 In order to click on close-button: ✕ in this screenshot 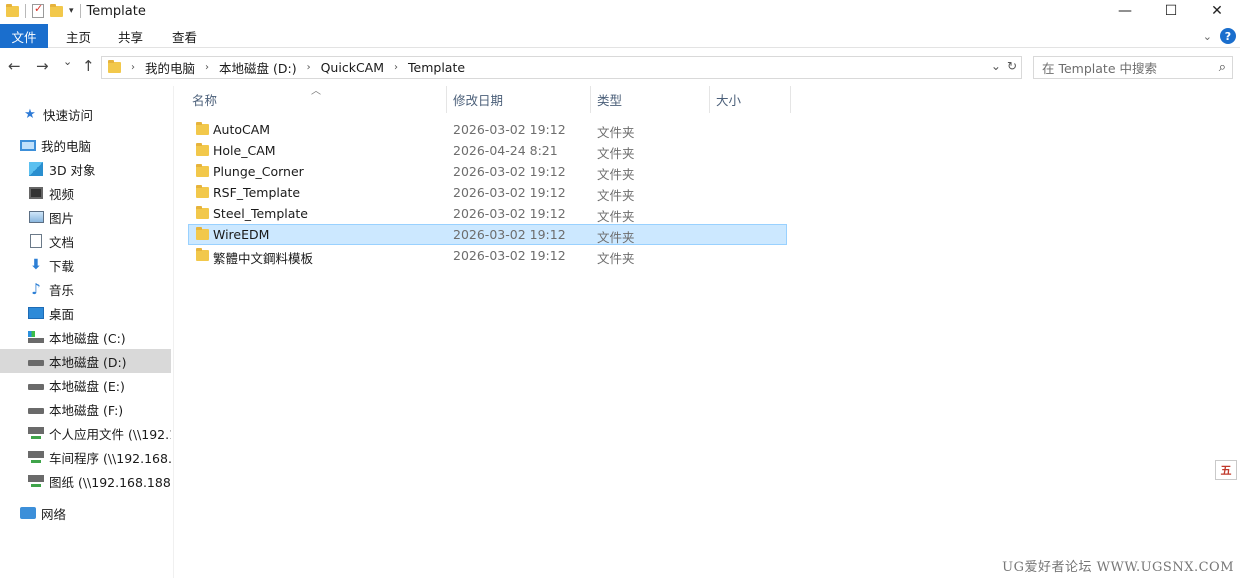, I will do `click(1217, 11)`.